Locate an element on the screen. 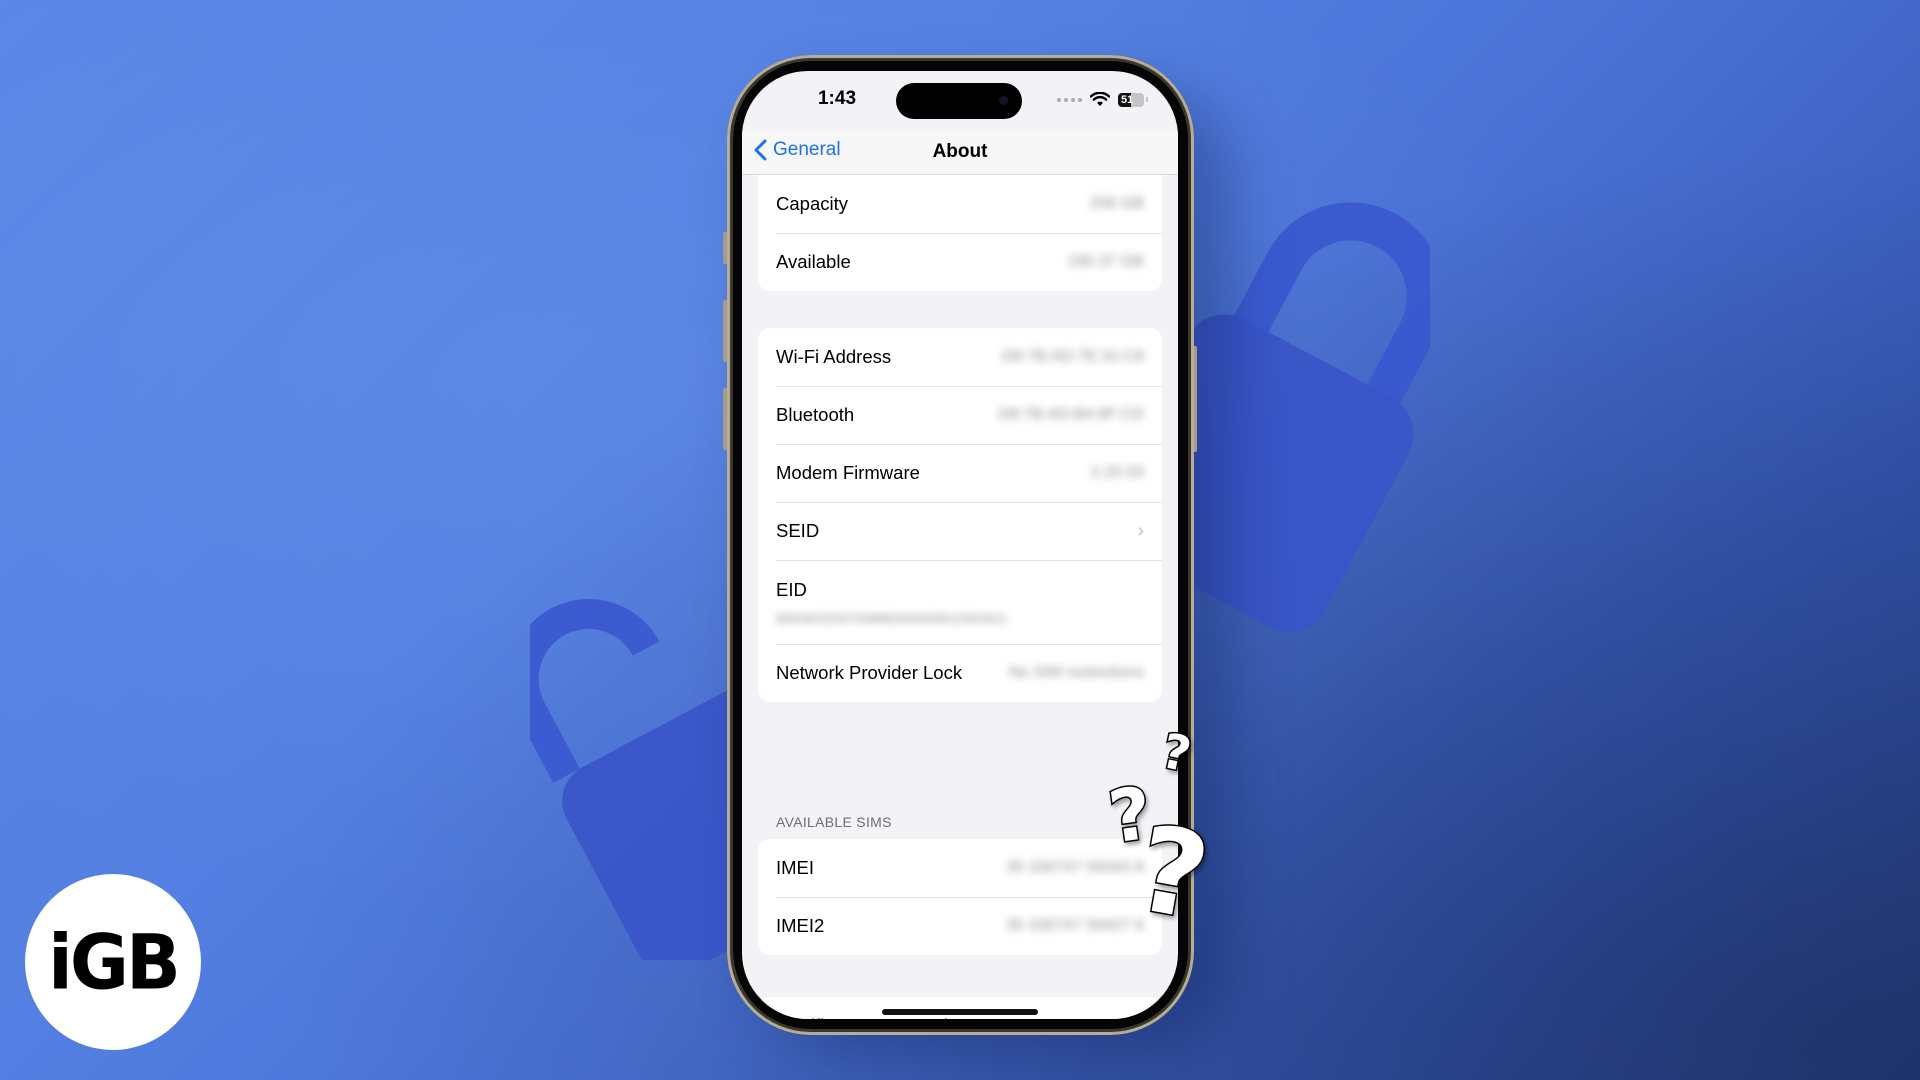  row-label: Network Provider Lock is located at coordinates (869, 672).